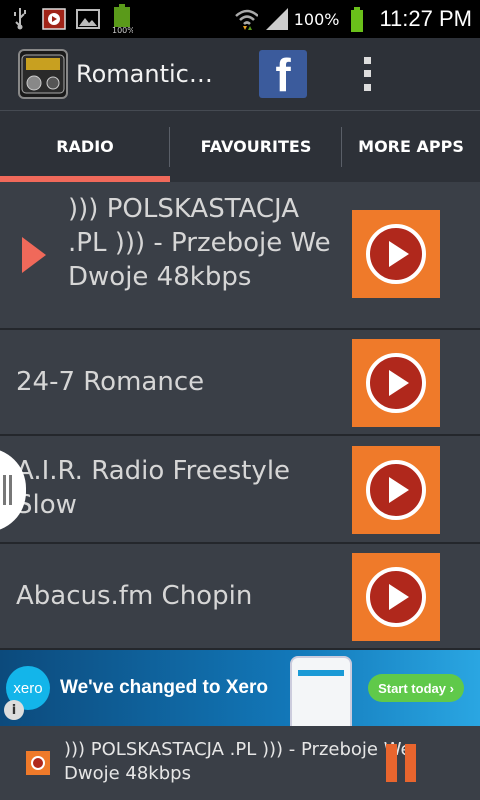 Image resolution: width=480 pixels, height=800 pixels. What do you see at coordinates (14, 710) in the screenshot?
I see `ad-info-icon: i` at bounding box center [14, 710].